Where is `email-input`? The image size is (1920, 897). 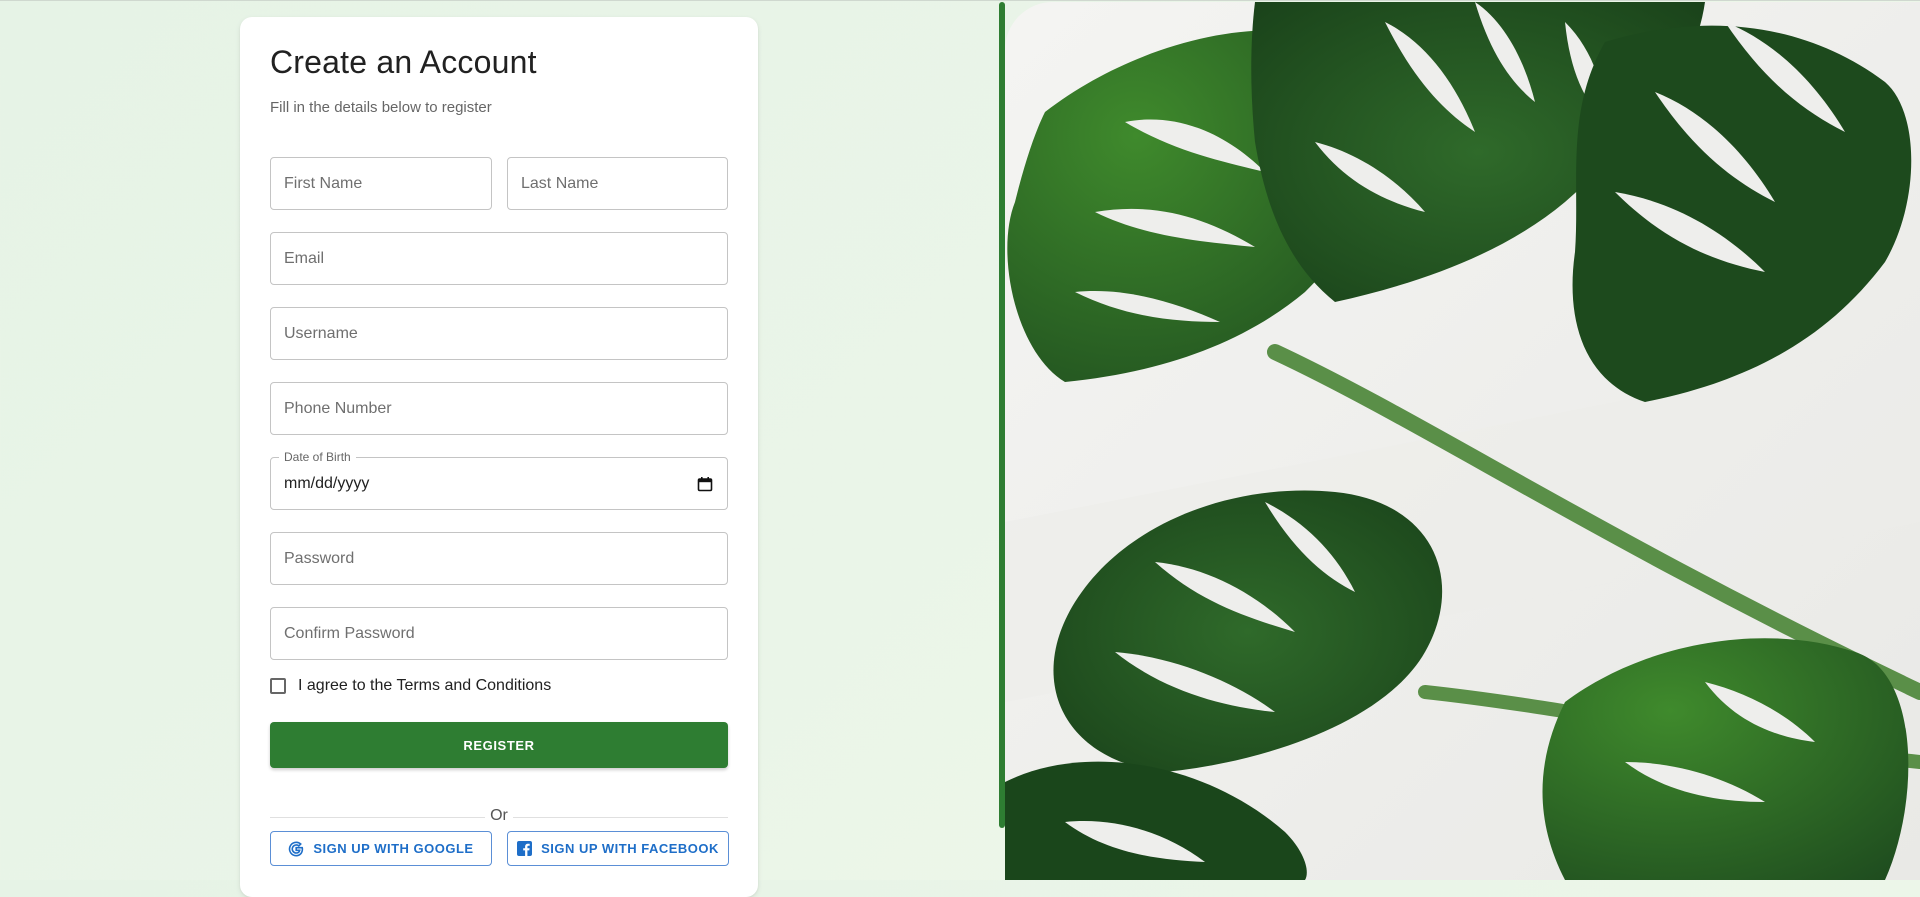
email-input is located at coordinates (499, 258).